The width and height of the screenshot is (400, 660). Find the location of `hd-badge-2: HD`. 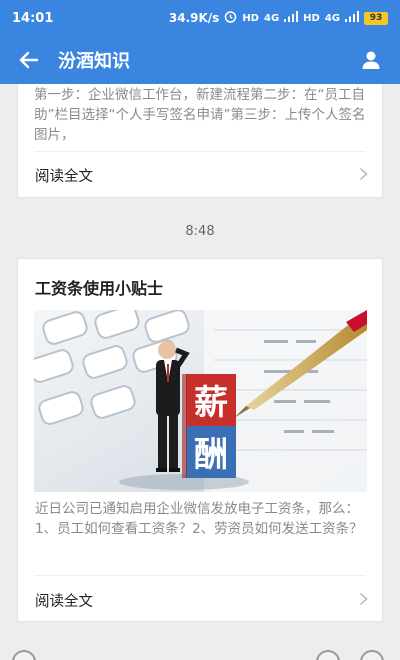

hd-badge-2: HD is located at coordinates (311, 18).